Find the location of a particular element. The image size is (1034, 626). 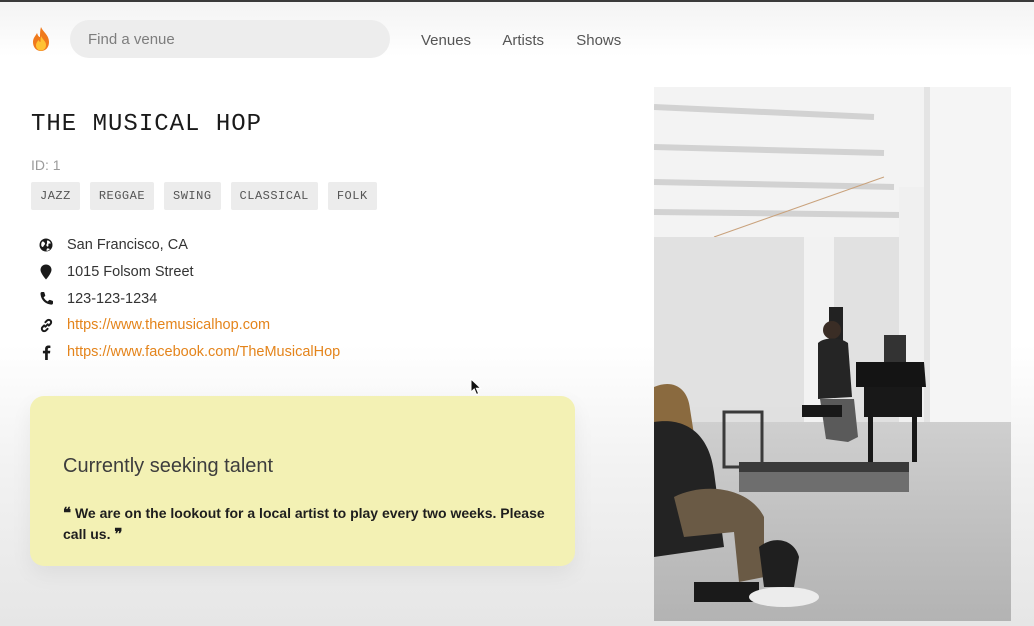

venue-facebook-link: https://www.facebook.com/TheMusicalHop is located at coordinates (203, 352).